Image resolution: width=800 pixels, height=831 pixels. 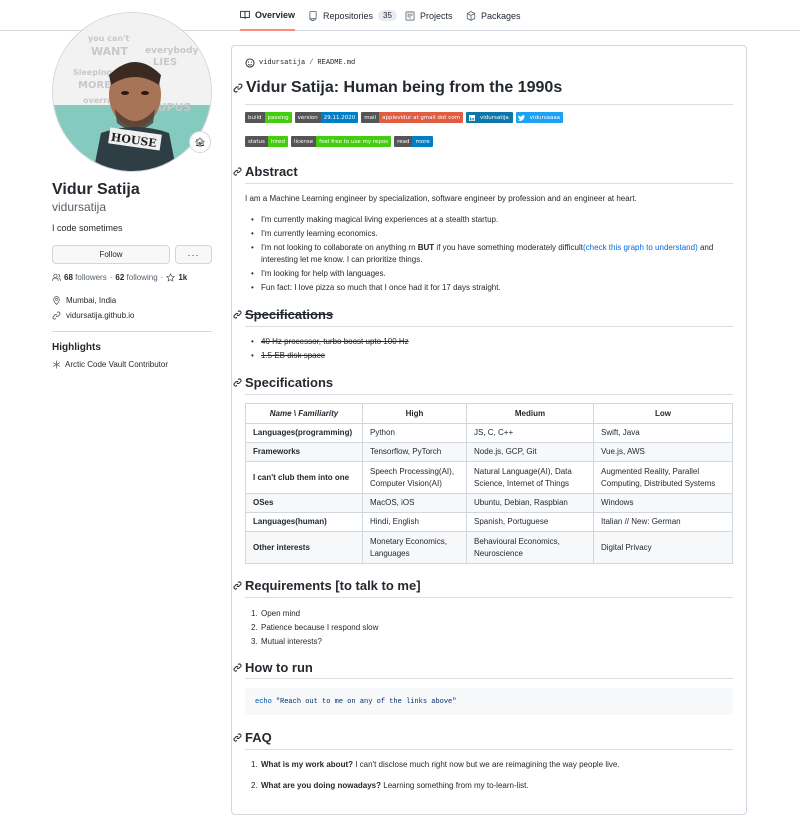 I want to click on tab-packages-label: Packages, so click(x=501, y=15).